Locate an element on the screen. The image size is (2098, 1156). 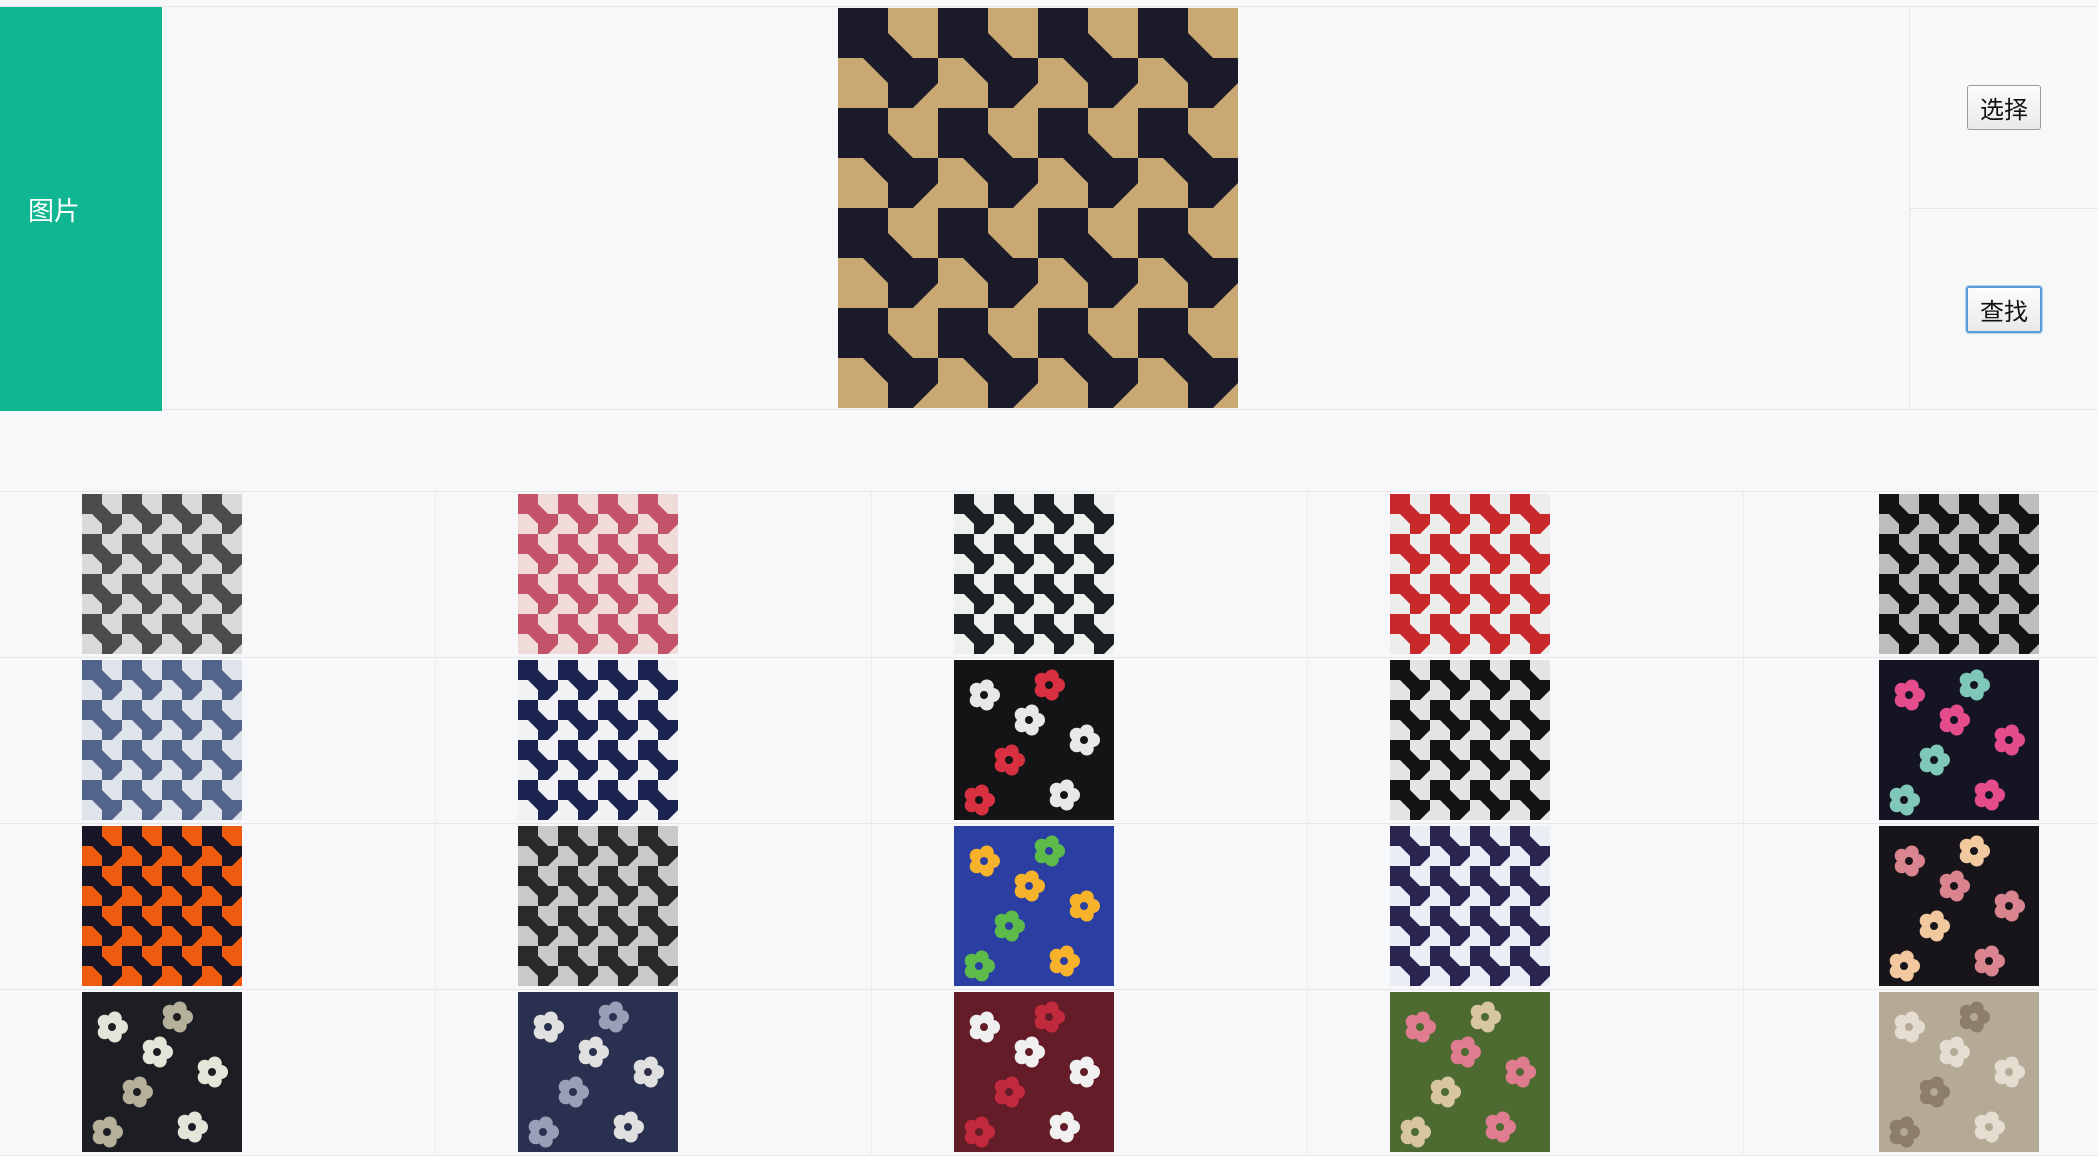
select-slot: 选择 is located at coordinates (2004, 107).